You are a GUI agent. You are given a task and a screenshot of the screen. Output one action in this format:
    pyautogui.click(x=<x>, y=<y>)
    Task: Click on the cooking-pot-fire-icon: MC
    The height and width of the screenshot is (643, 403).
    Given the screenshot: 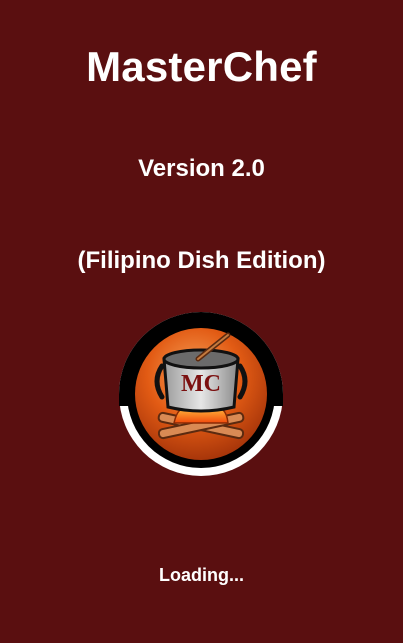 What is the action you would take?
    pyautogui.click(x=201, y=394)
    